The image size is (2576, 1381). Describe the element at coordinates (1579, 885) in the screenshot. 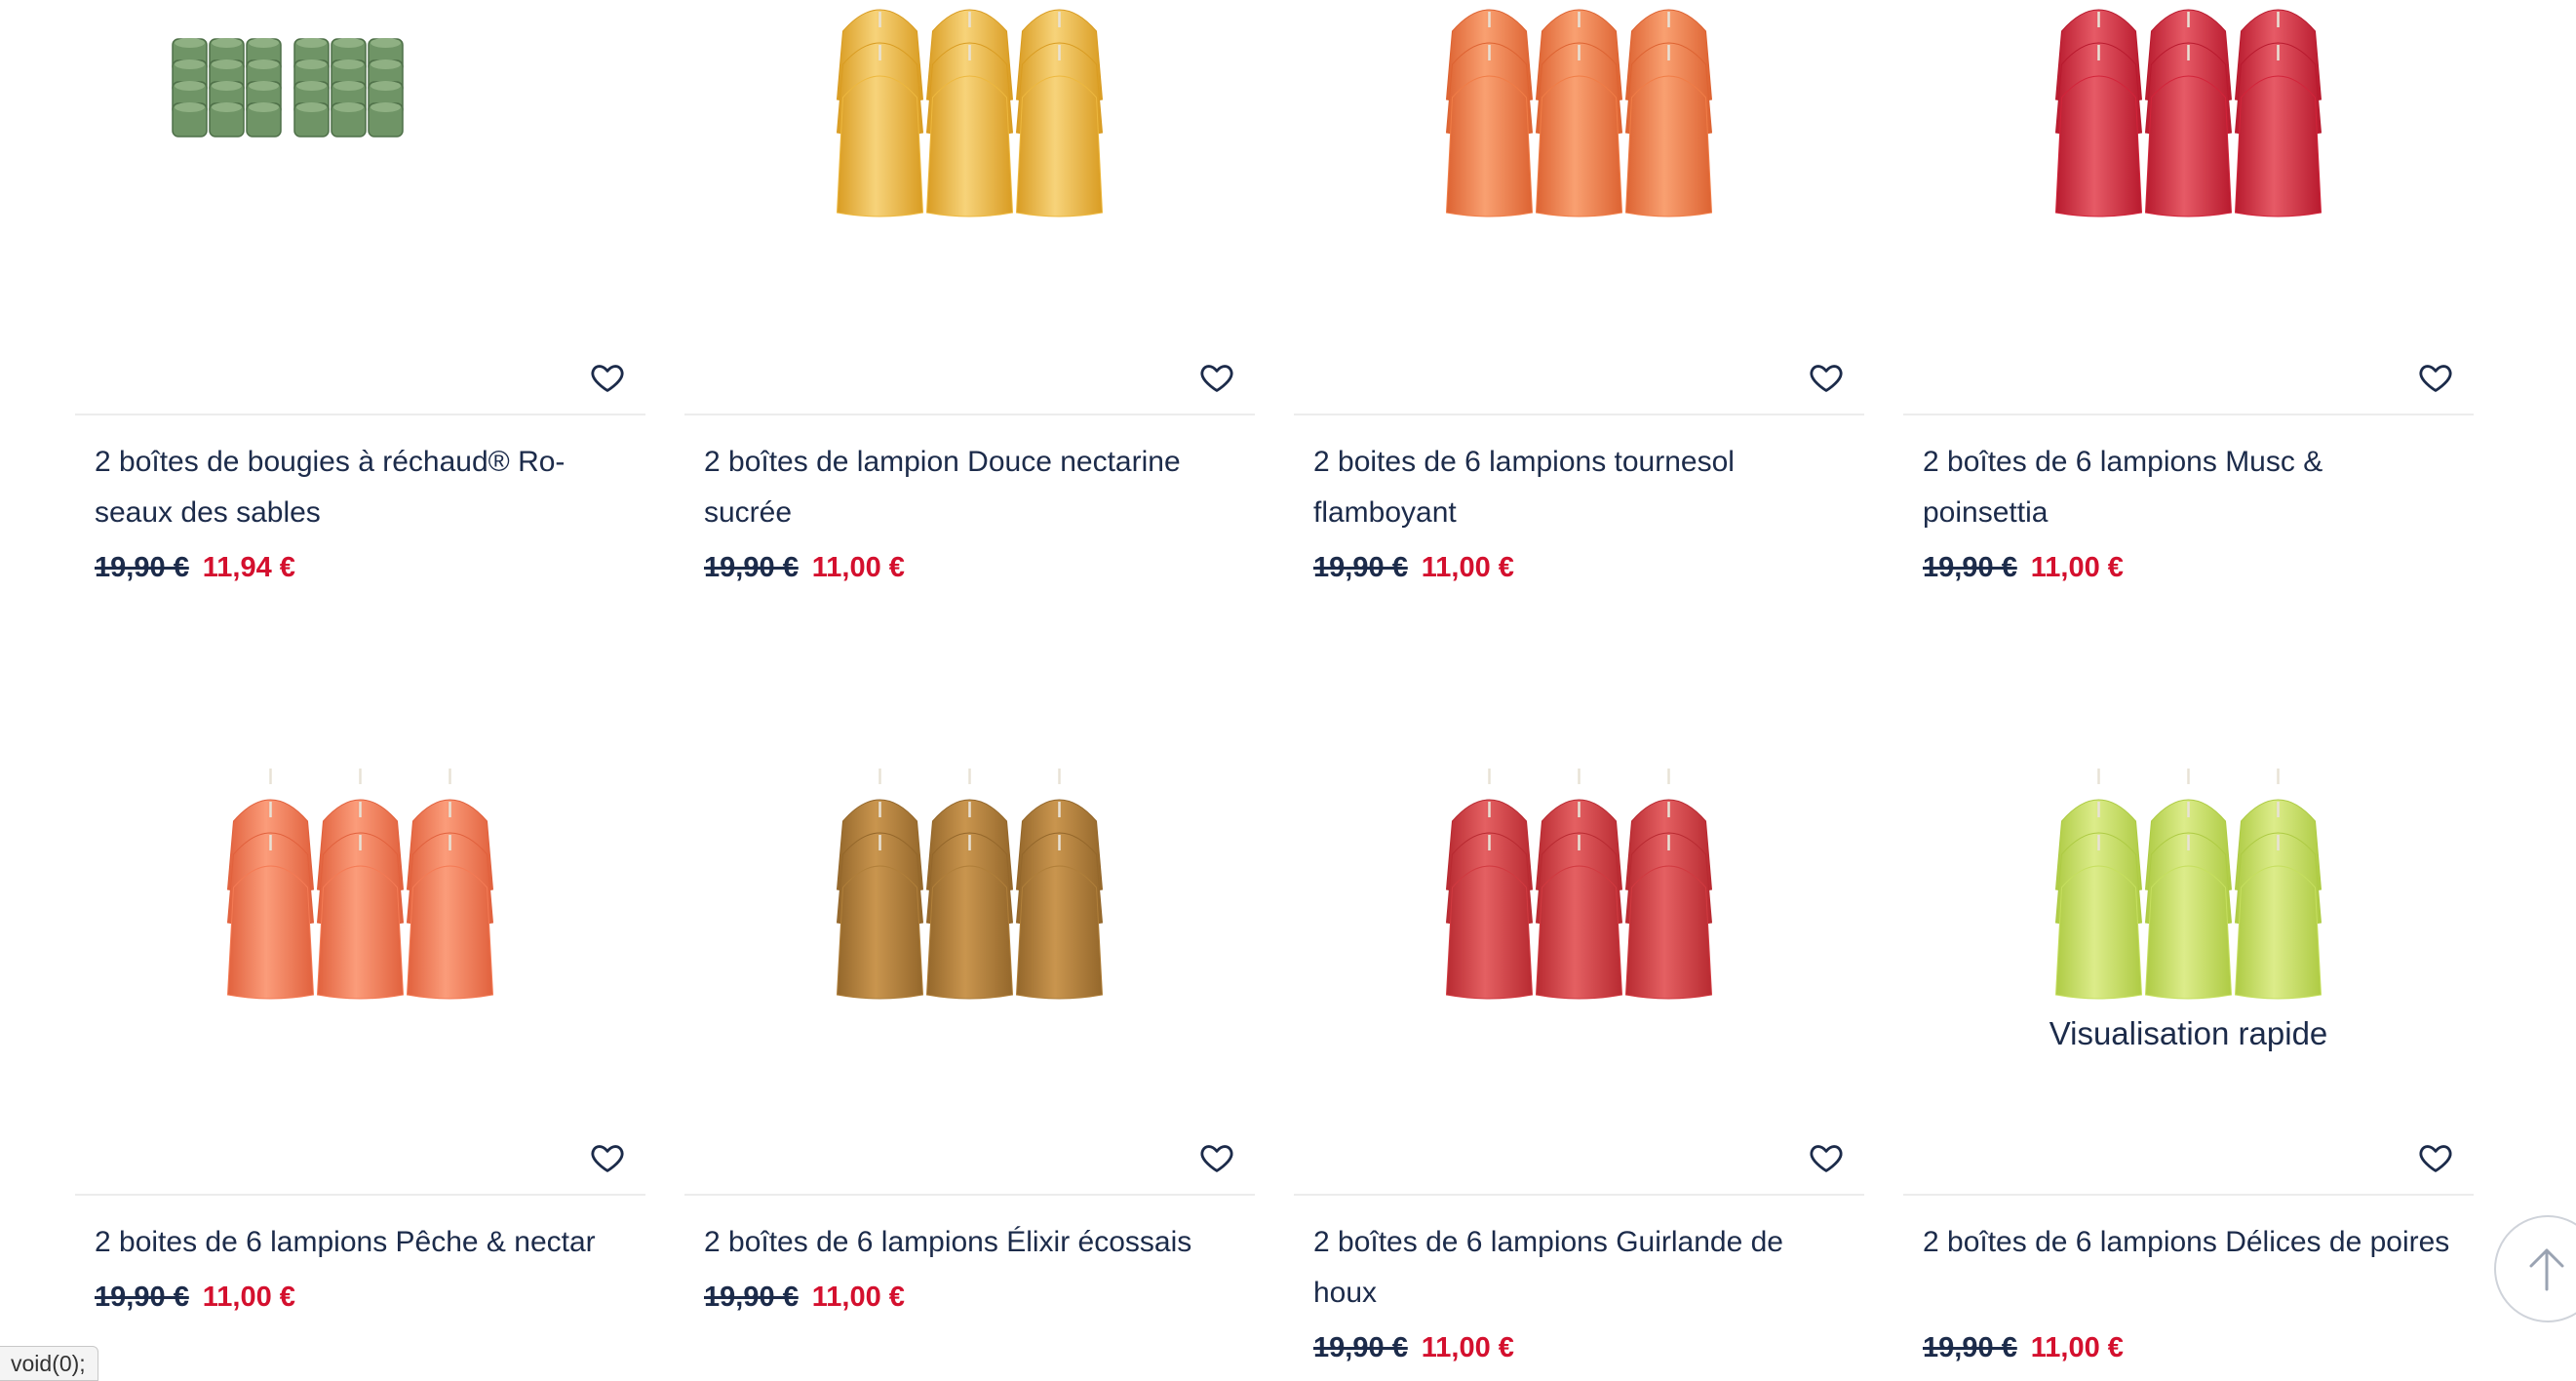

I see `crimson-votives-icon` at that location.